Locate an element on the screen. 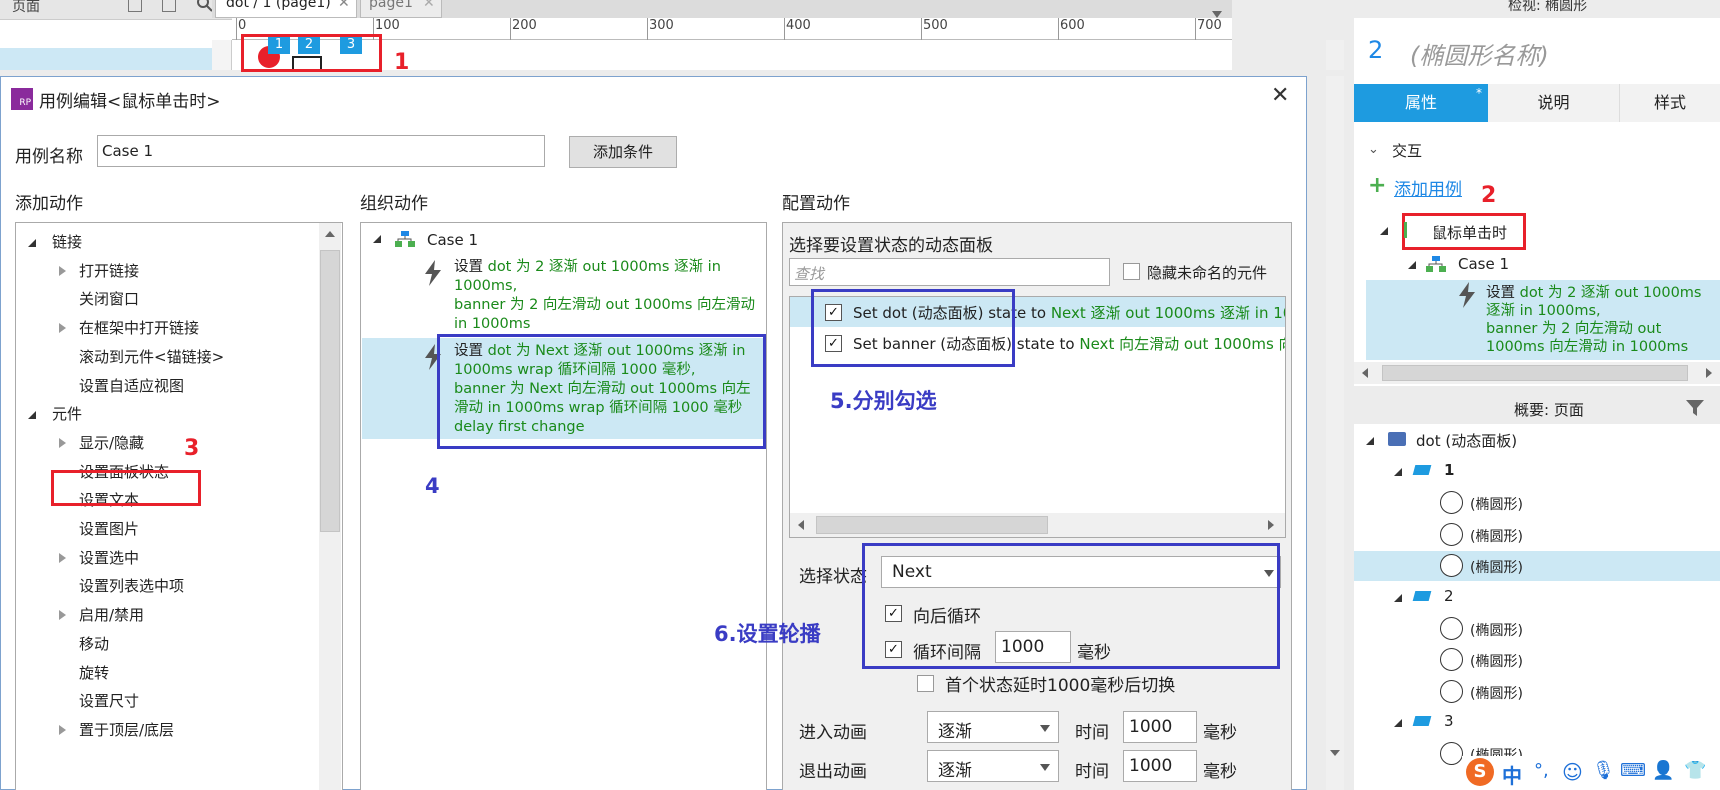 This screenshot has height=790, width=1720. user-icon: 👤 is located at coordinates (1663, 770).